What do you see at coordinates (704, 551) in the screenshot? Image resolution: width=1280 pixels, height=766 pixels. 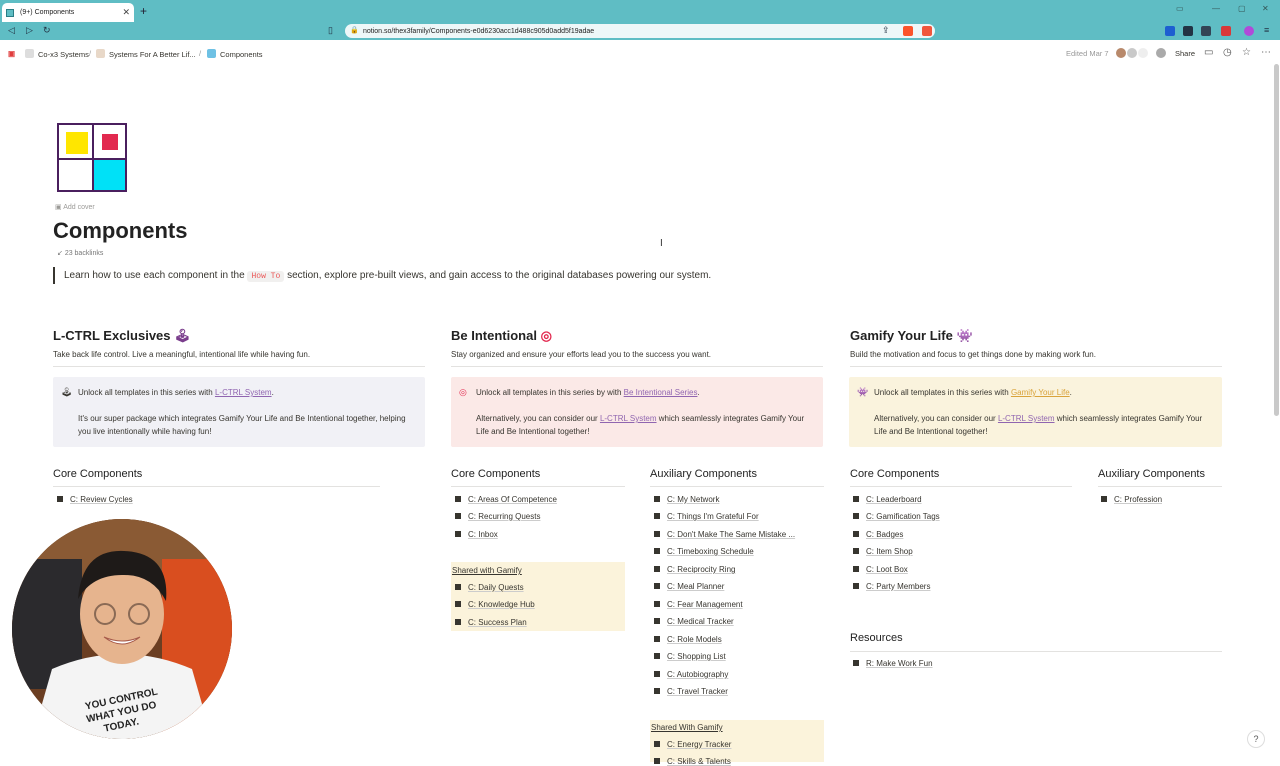 I see `list-item: C: Timeboxing Schedule` at bounding box center [704, 551].